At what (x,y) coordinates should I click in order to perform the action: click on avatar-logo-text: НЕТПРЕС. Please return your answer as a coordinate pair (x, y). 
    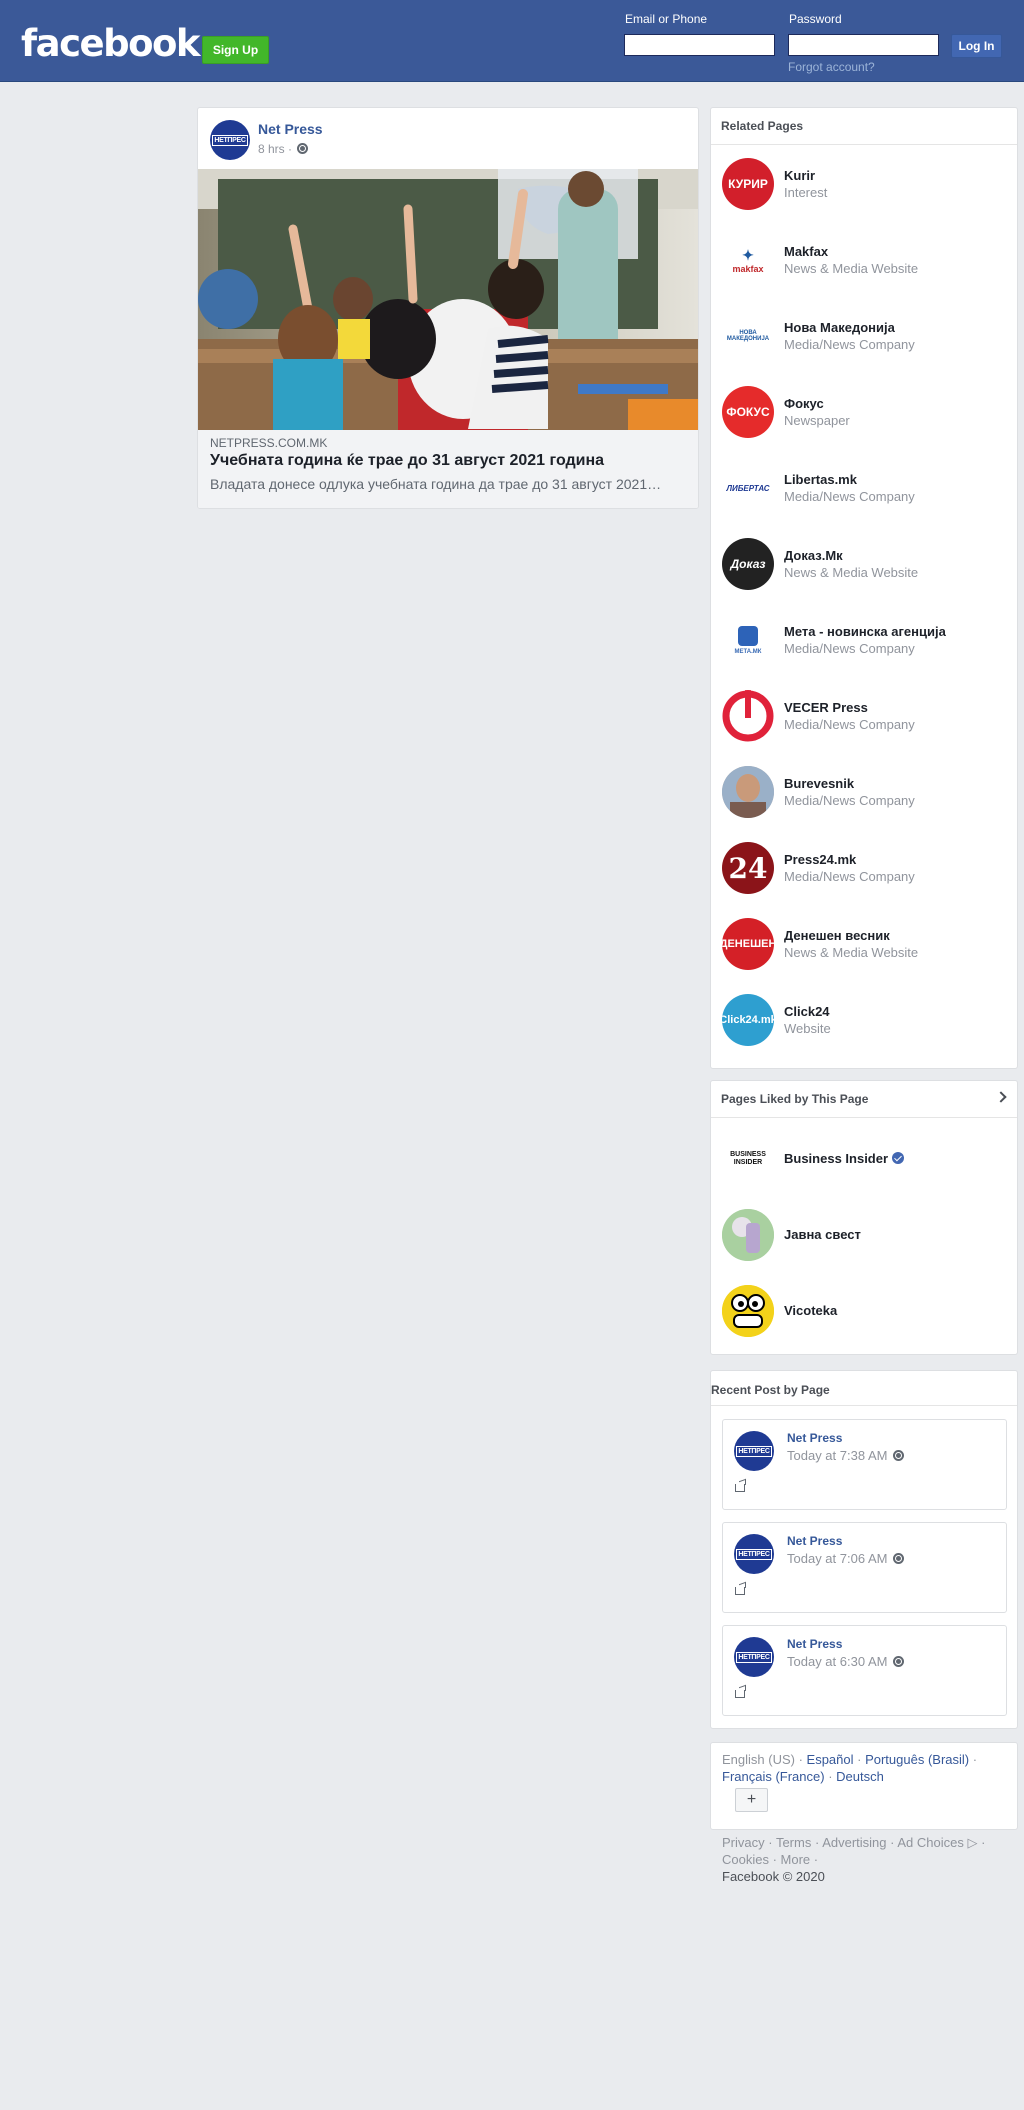
    Looking at the image, I should click on (230, 140).